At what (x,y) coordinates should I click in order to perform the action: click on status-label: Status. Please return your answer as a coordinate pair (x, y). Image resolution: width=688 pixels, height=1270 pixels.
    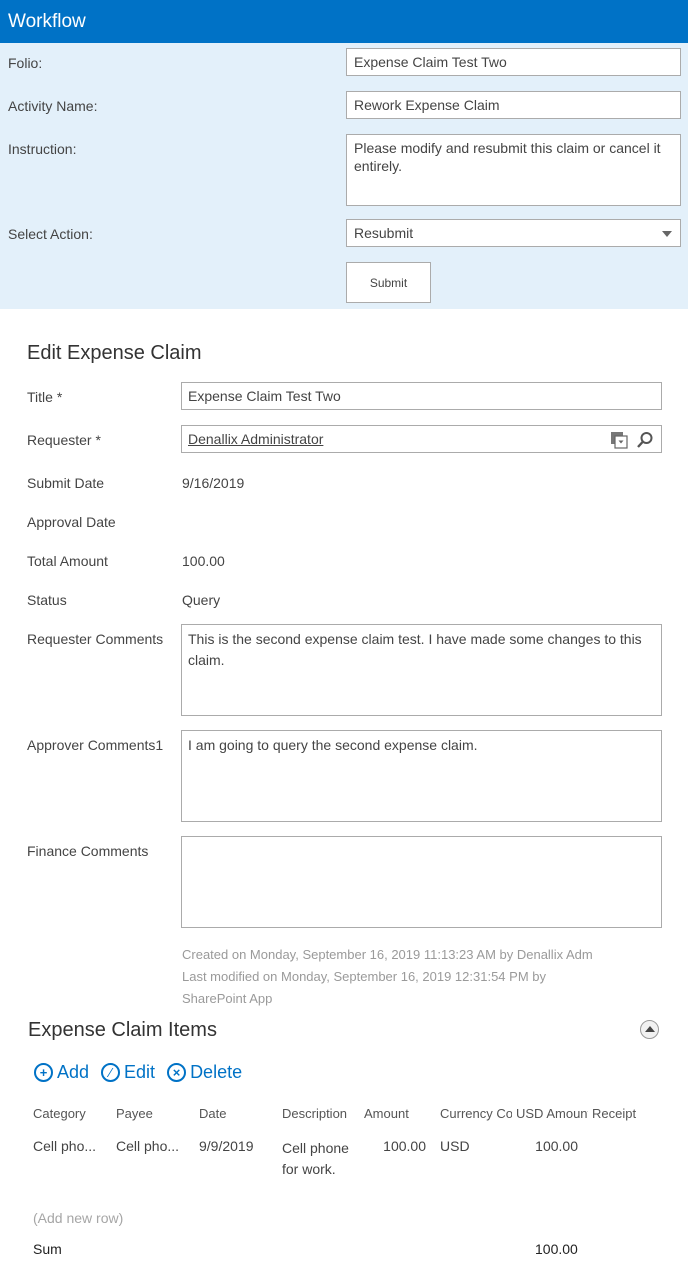
    Looking at the image, I should click on (47, 600).